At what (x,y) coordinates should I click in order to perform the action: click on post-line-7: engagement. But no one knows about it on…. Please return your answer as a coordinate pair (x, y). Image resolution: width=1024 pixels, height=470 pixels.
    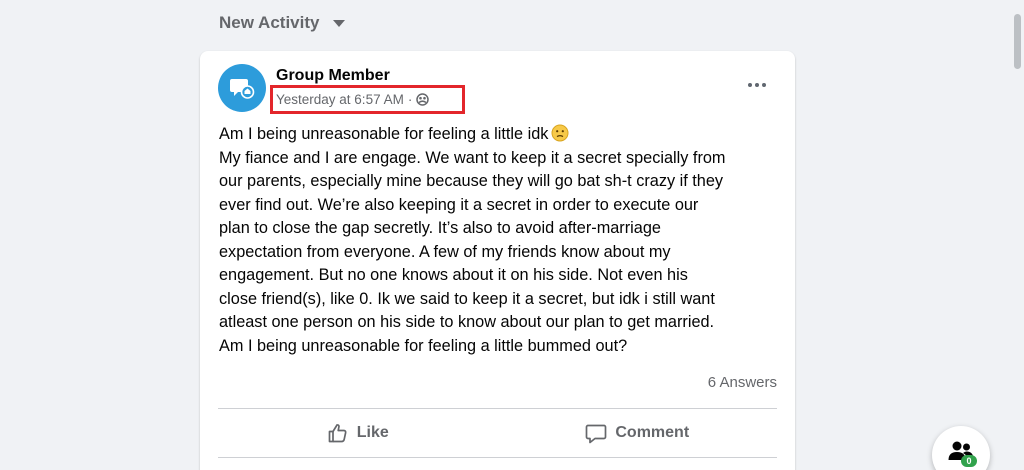
    Looking at the image, I should click on (453, 275).